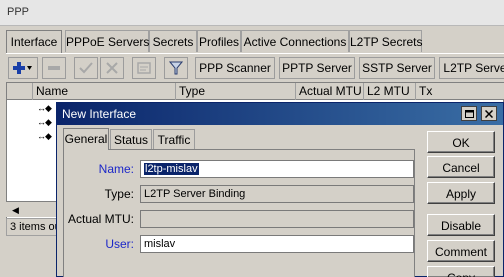  I want to click on maximize-button, so click(469, 113).